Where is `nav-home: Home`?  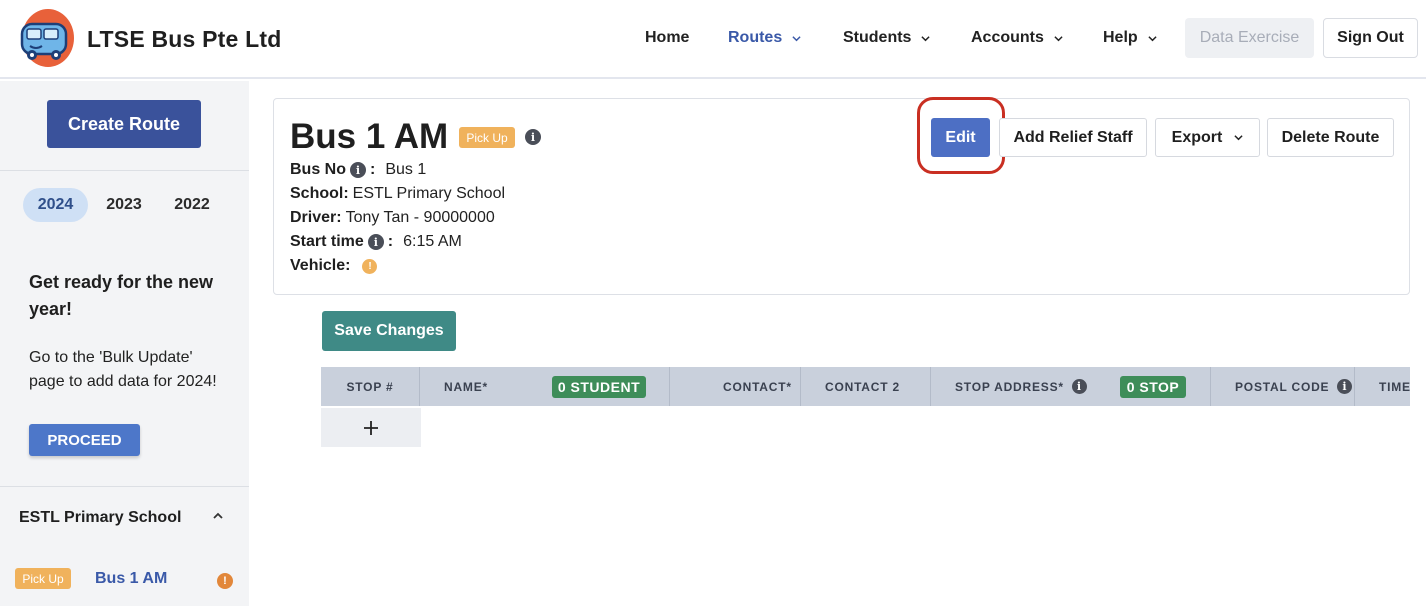
nav-home: Home is located at coordinates (667, 38).